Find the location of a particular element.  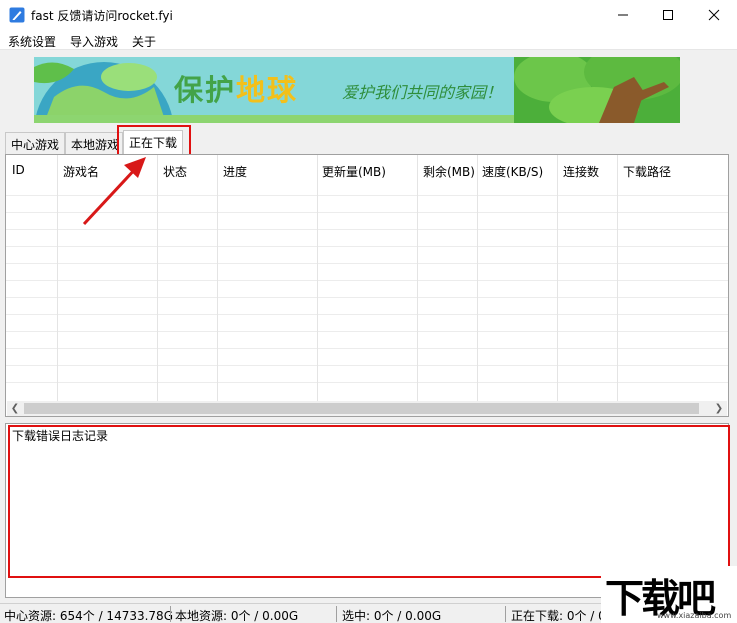

banner-title-part2: 地球 is located at coordinates (267, 90).